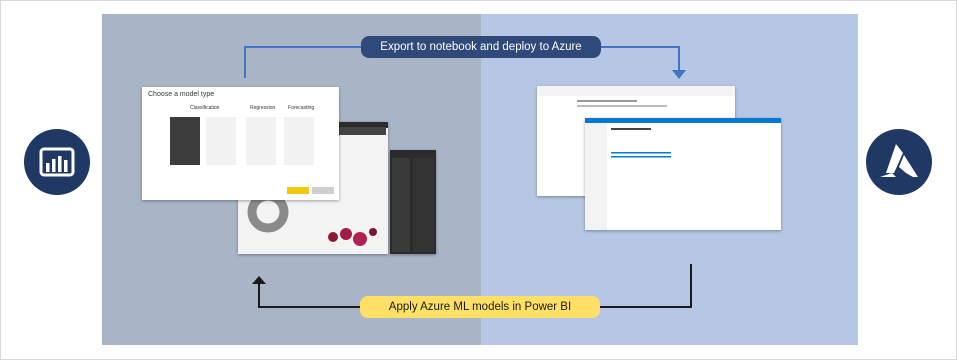  I want to click on binary-prediction-card, so click(185, 141).